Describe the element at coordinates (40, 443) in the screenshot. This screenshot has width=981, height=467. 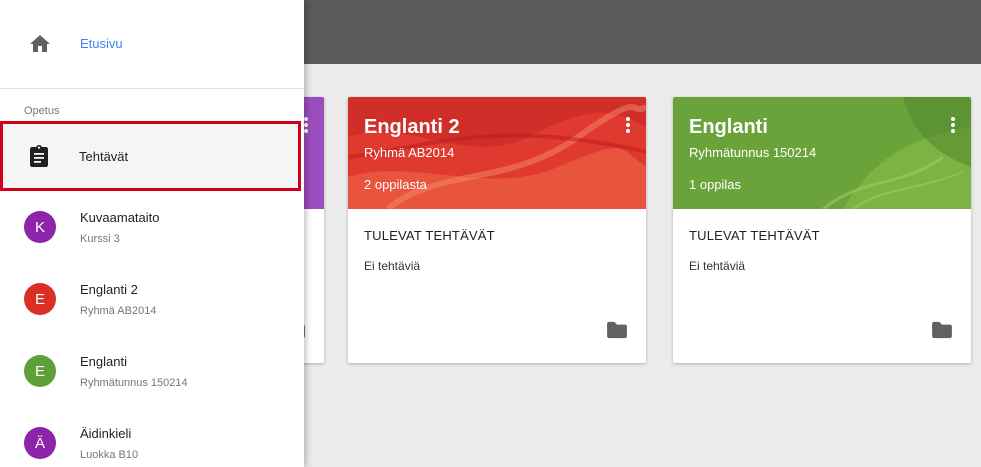
I see `class-avatar: Ä` at that location.